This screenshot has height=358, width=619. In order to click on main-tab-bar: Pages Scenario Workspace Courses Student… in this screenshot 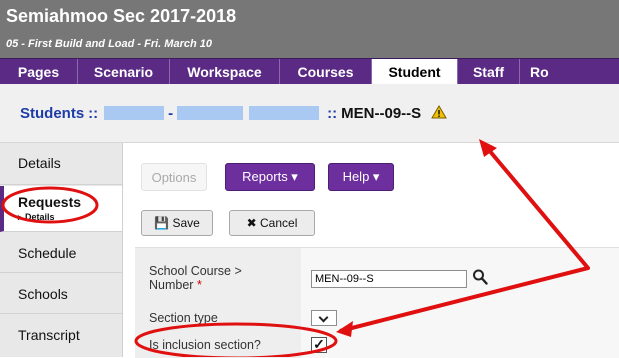, I will do `click(309, 71)`.